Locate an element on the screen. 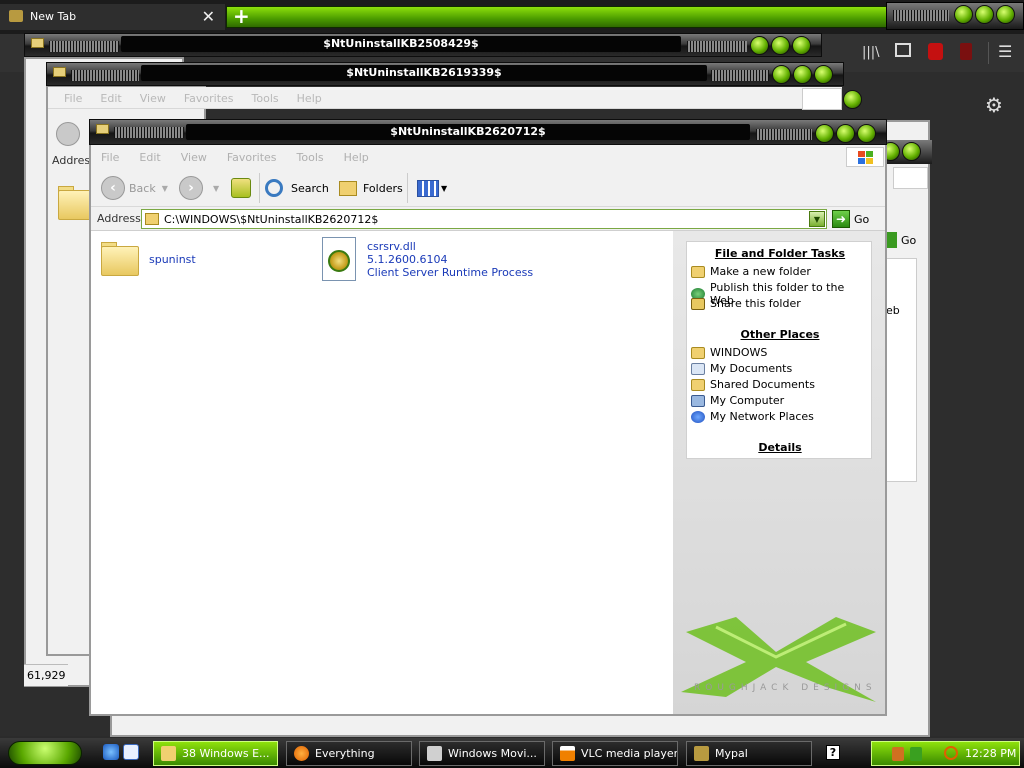 The image size is (1024, 768). window-title: $NtUninstallKB2620712$ is located at coordinates (468, 132).